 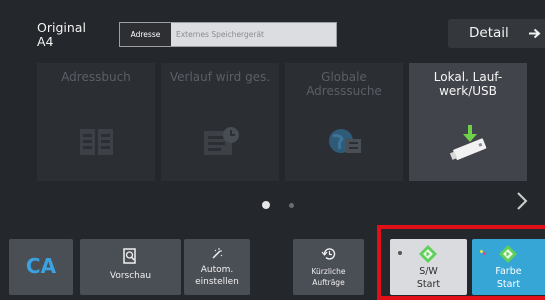 What do you see at coordinates (61, 27) in the screenshot?
I see `original-label: Original` at bounding box center [61, 27].